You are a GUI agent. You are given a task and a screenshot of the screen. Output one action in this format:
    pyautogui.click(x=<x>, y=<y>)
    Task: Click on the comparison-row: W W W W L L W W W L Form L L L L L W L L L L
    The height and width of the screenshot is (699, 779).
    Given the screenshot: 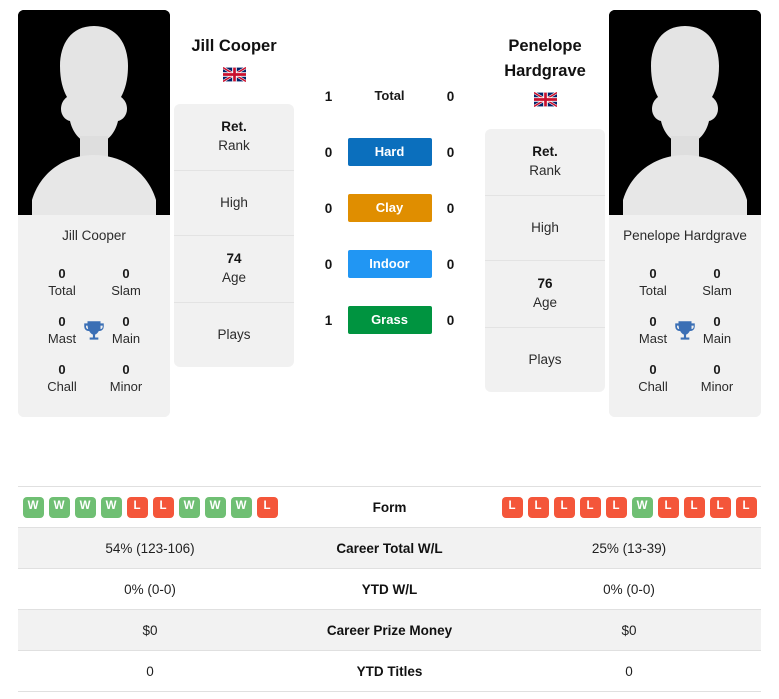 What is the action you would take?
    pyautogui.click(x=389, y=507)
    